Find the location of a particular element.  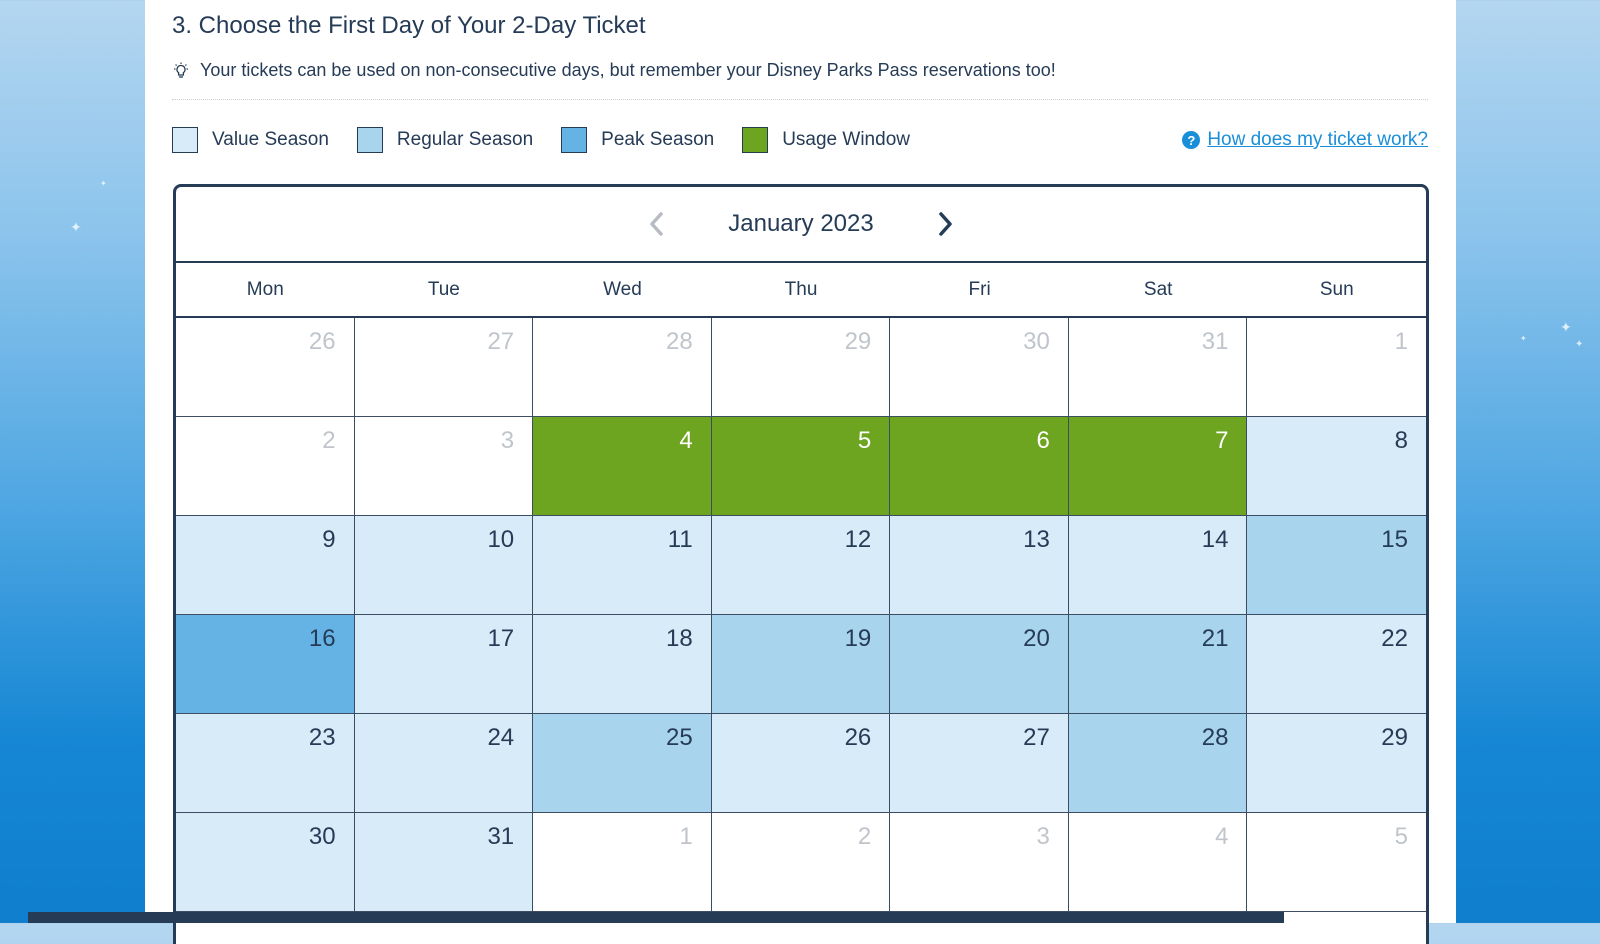

calendar-day: 30 is located at coordinates (265, 862).